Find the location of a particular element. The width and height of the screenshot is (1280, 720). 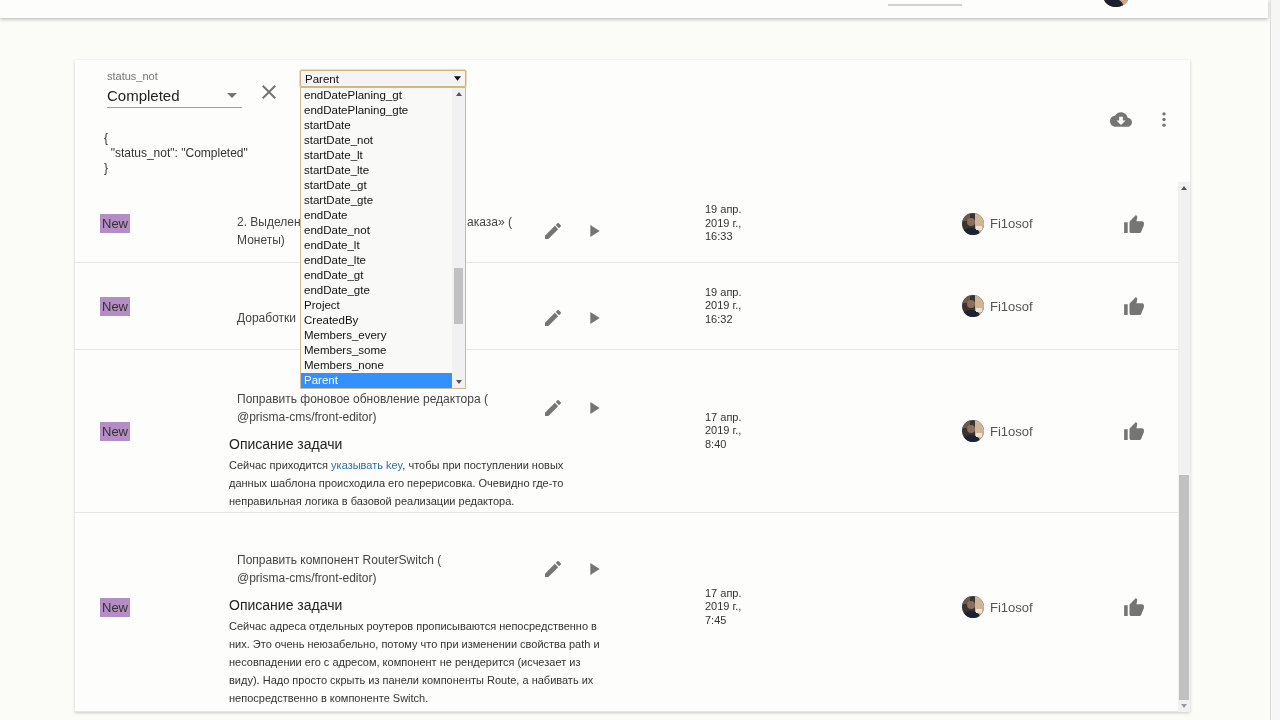

task-date: 19 апр. 2019 г., 16:32 is located at coordinates (724, 306).